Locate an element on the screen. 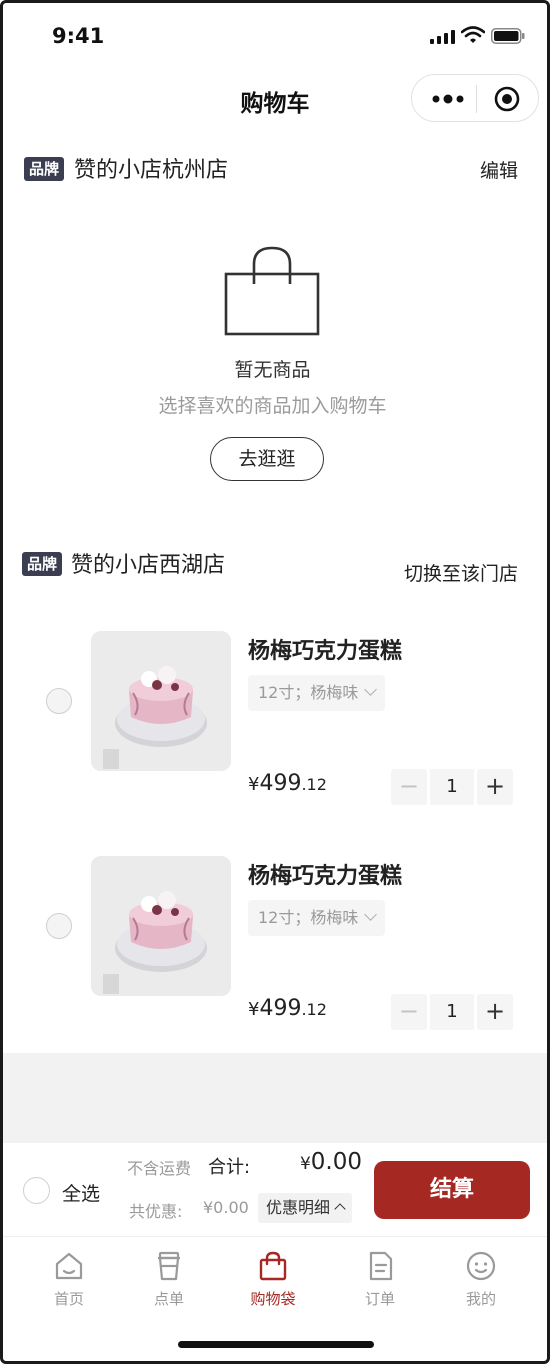 The height and width of the screenshot is (1364, 550). tab-profile: 我的 is located at coordinates (481, 1278).